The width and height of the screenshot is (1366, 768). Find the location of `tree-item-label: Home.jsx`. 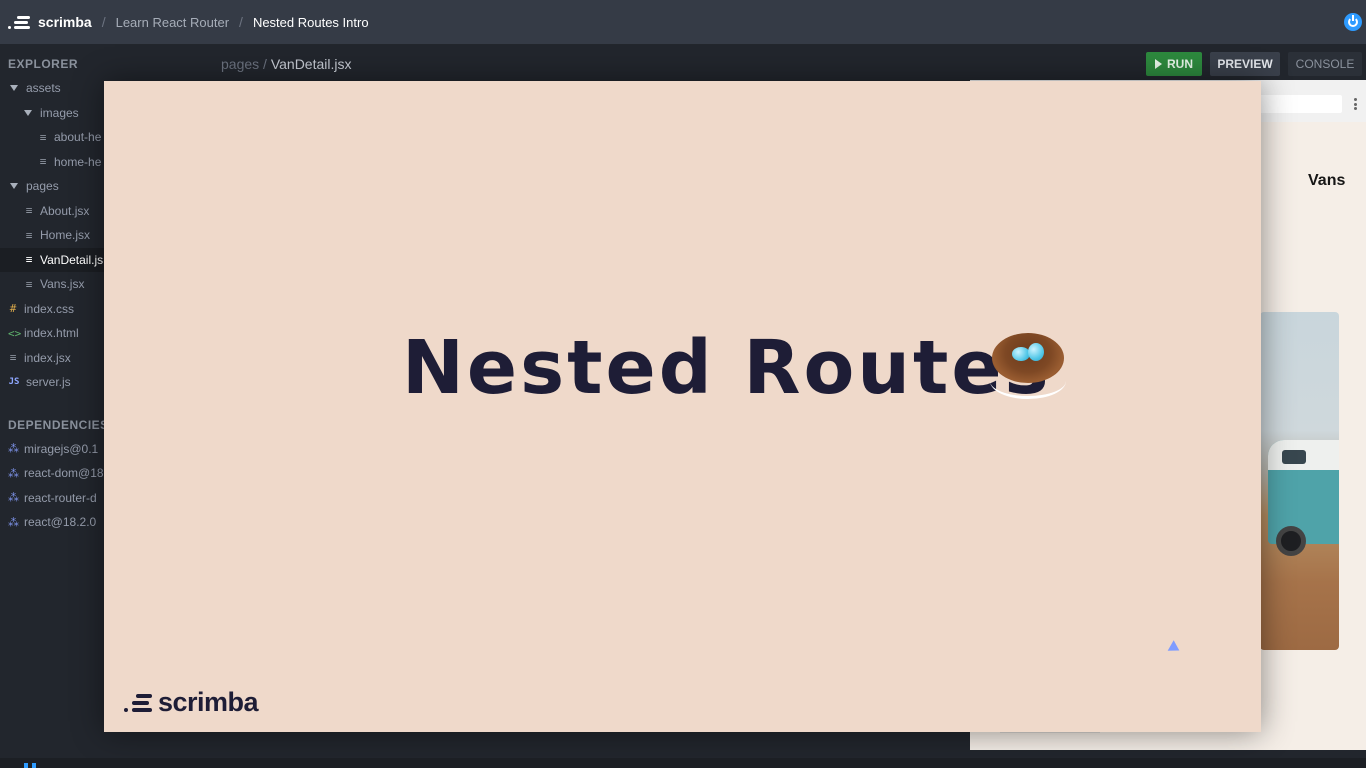

tree-item-label: Home.jsx is located at coordinates (65, 235).